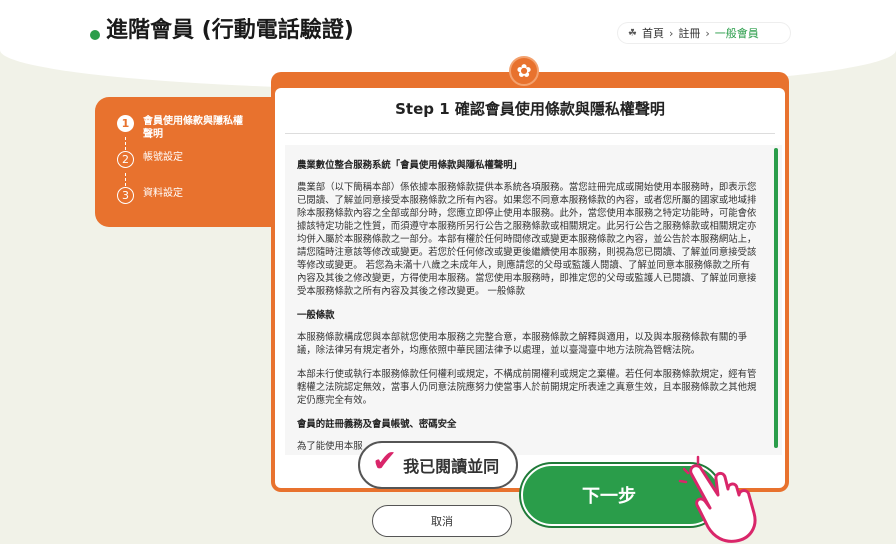 Image resolution: width=896 pixels, height=544 pixels. I want to click on step-1: 1 會員使用條款與隱私權聲明, so click(184, 128).